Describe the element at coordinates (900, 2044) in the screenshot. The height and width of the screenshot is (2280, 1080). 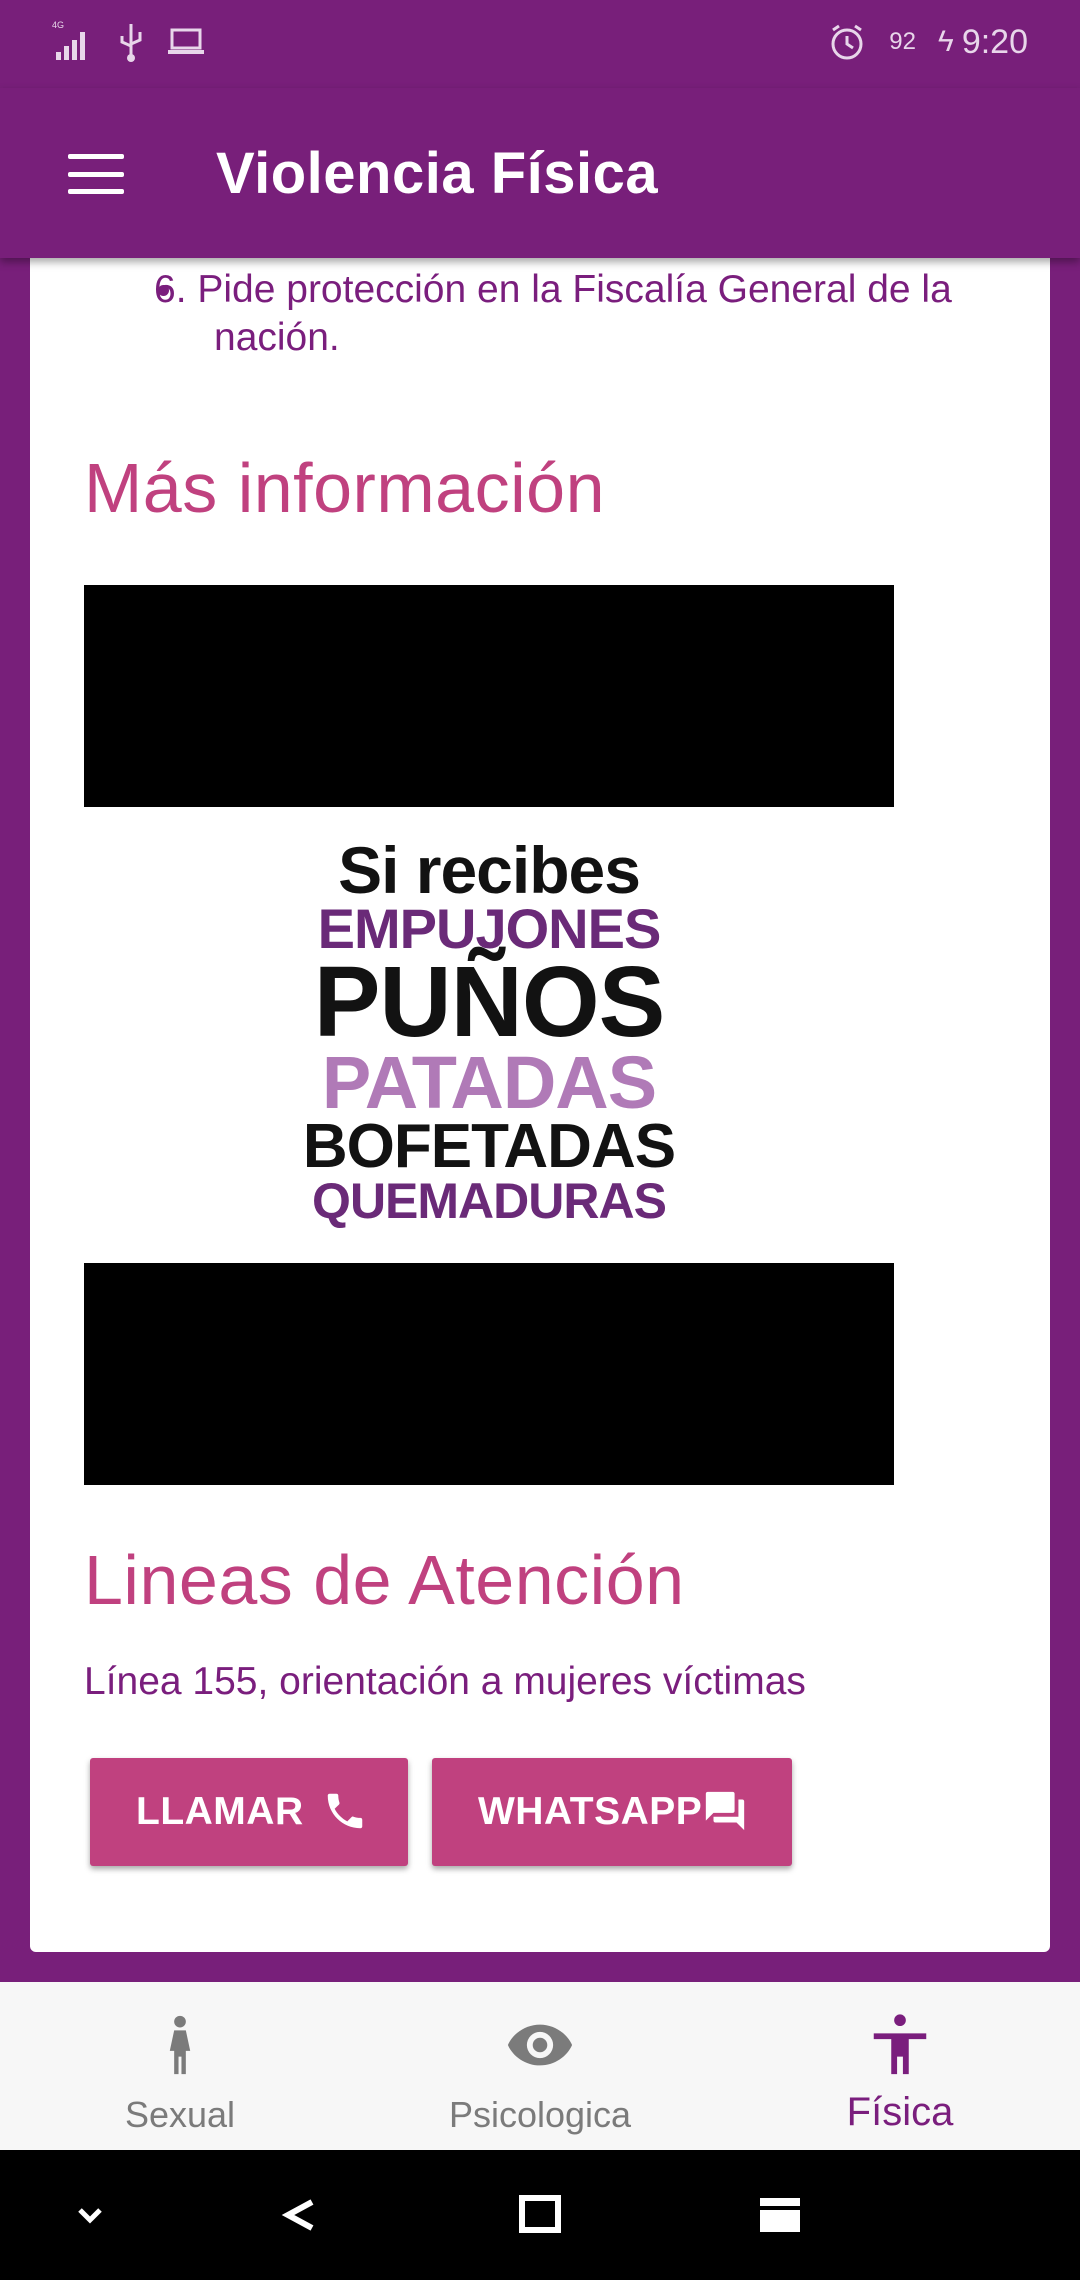
I see `accessibility-icon` at that location.